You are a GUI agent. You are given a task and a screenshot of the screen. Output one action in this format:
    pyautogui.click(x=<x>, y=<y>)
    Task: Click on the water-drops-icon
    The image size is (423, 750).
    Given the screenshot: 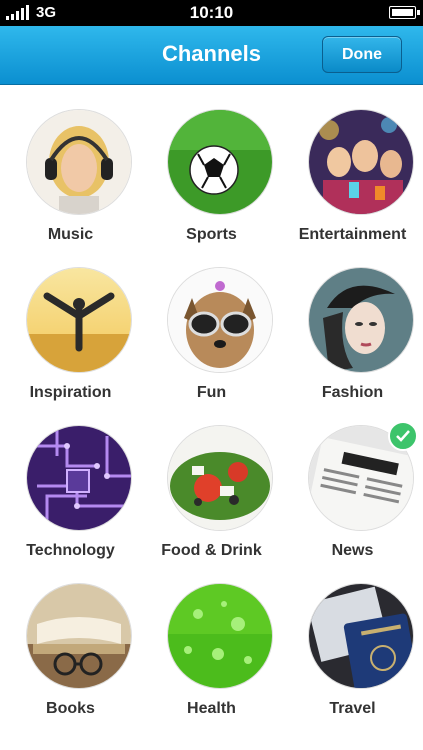 What is the action you would take?
    pyautogui.click(x=220, y=636)
    